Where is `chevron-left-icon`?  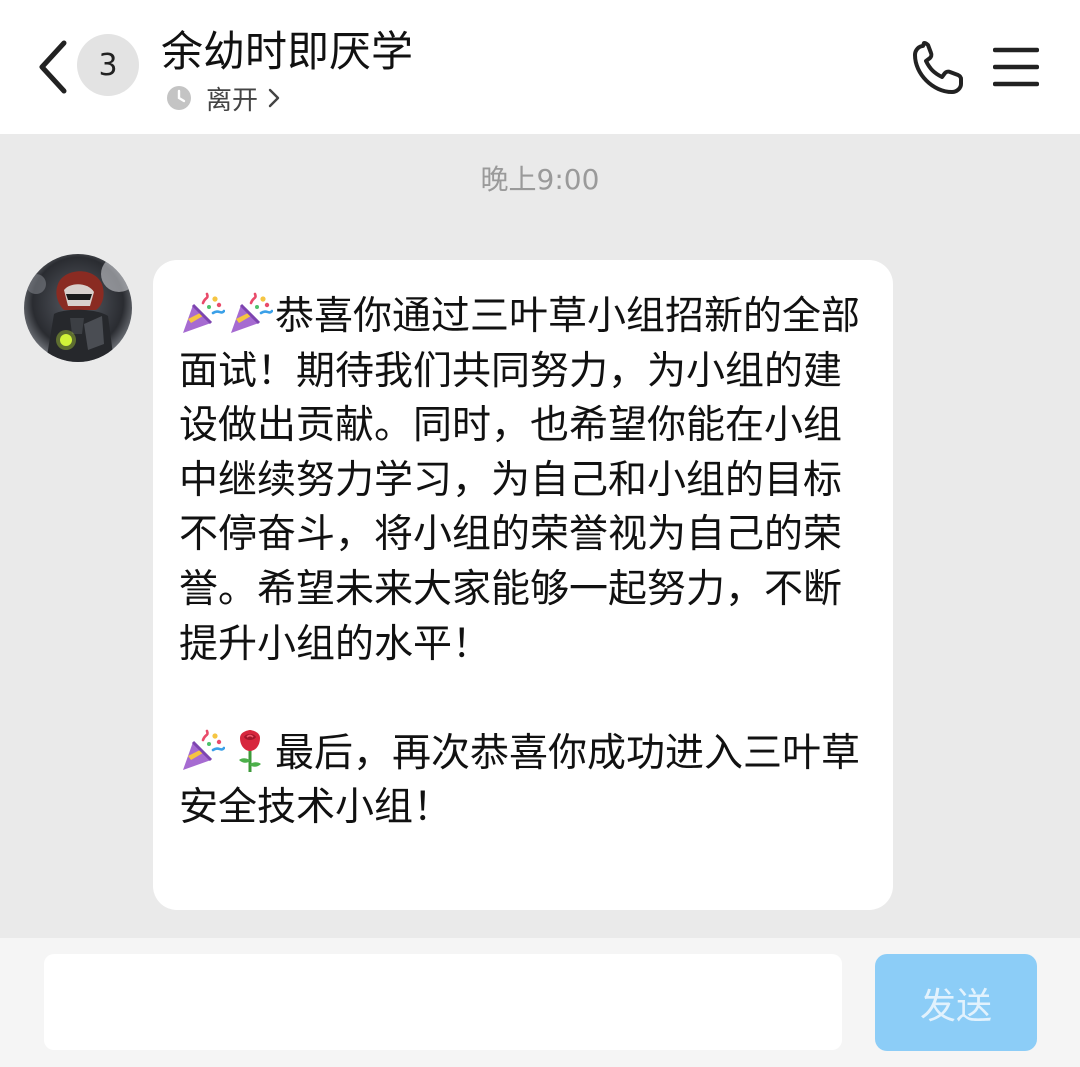
chevron-left-icon is located at coordinates (53, 67).